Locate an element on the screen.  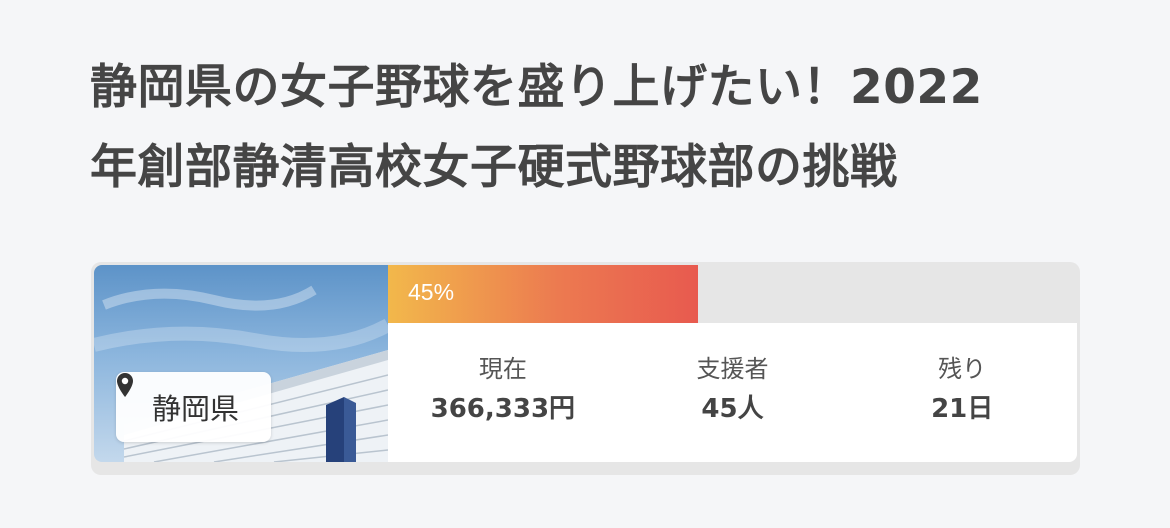
funding-progress-bar: 45% is located at coordinates (732, 294).